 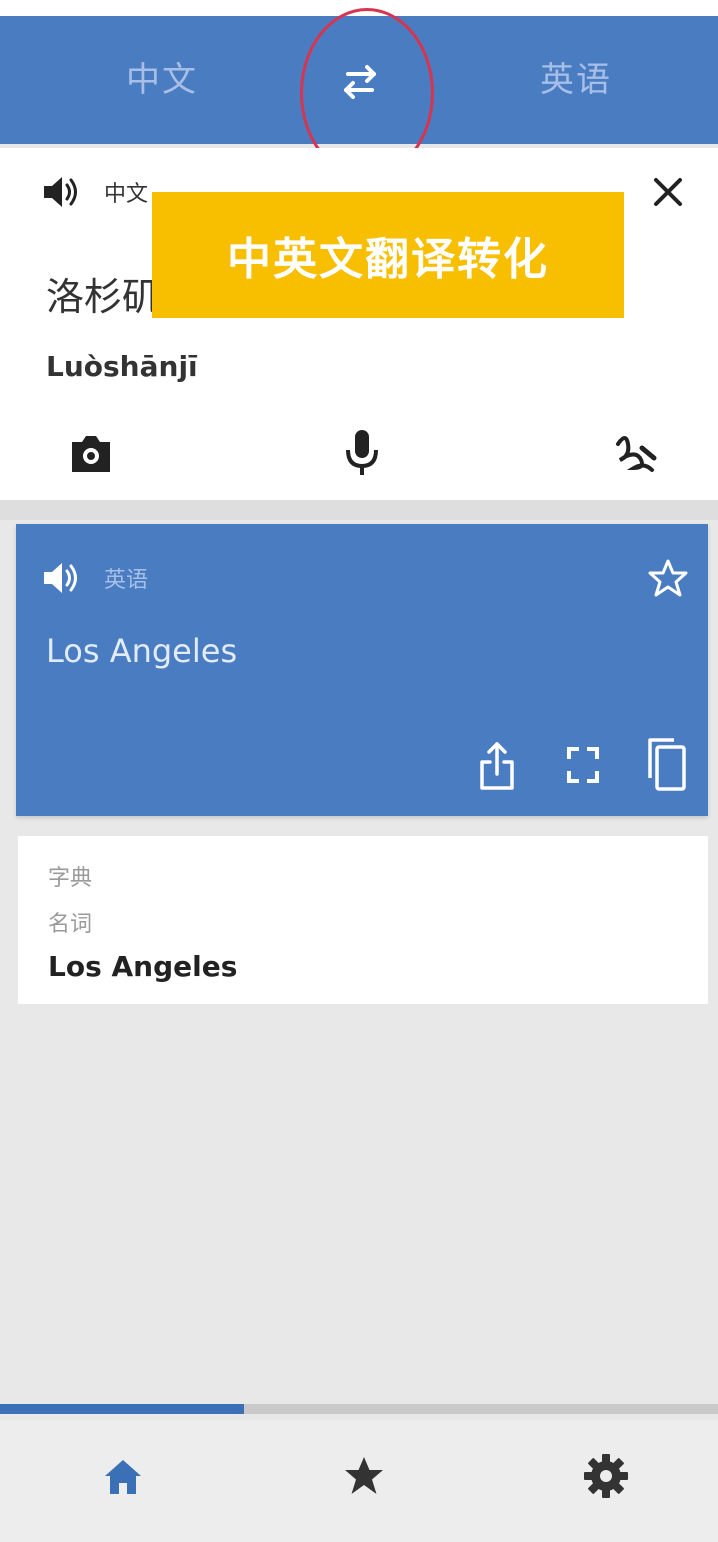 I want to click on star-icon, so click(x=364, y=1475).